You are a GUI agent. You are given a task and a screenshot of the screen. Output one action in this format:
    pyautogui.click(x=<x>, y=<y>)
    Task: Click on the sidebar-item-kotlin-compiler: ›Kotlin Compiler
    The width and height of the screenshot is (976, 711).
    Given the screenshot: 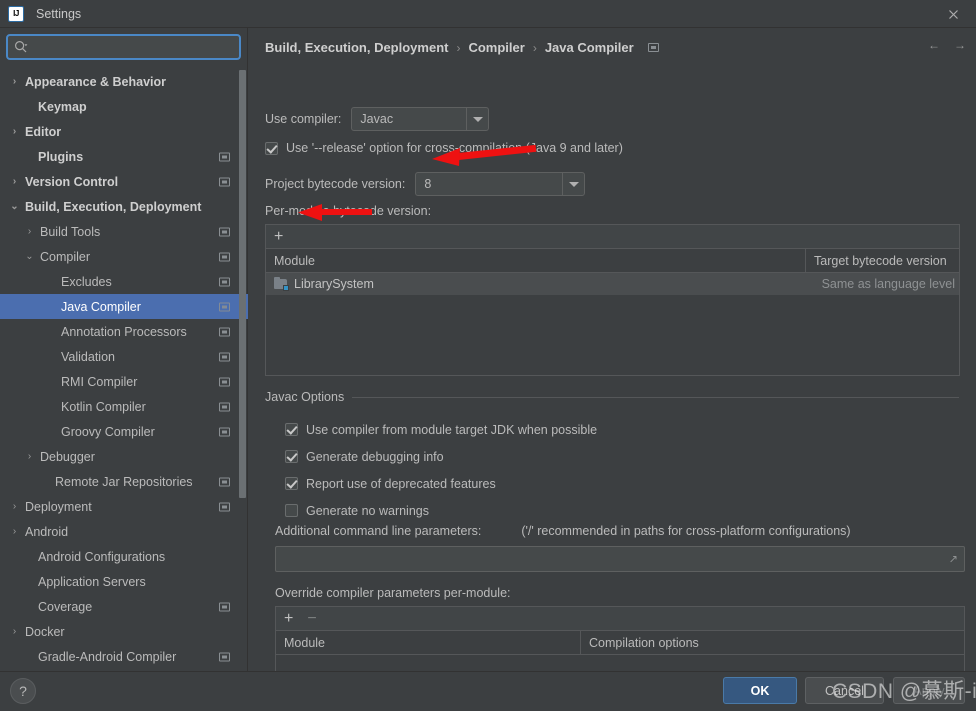 What is the action you would take?
    pyautogui.click(x=124, y=406)
    